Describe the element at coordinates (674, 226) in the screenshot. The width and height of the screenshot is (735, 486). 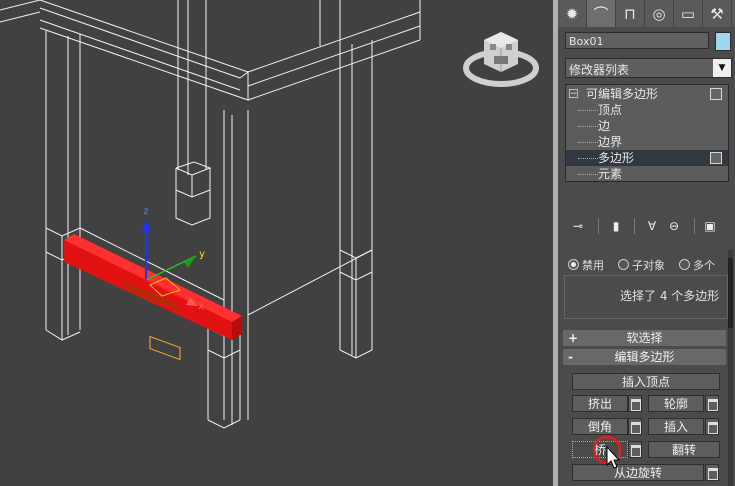
I see `remove-modifier-icon: ⊖` at that location.